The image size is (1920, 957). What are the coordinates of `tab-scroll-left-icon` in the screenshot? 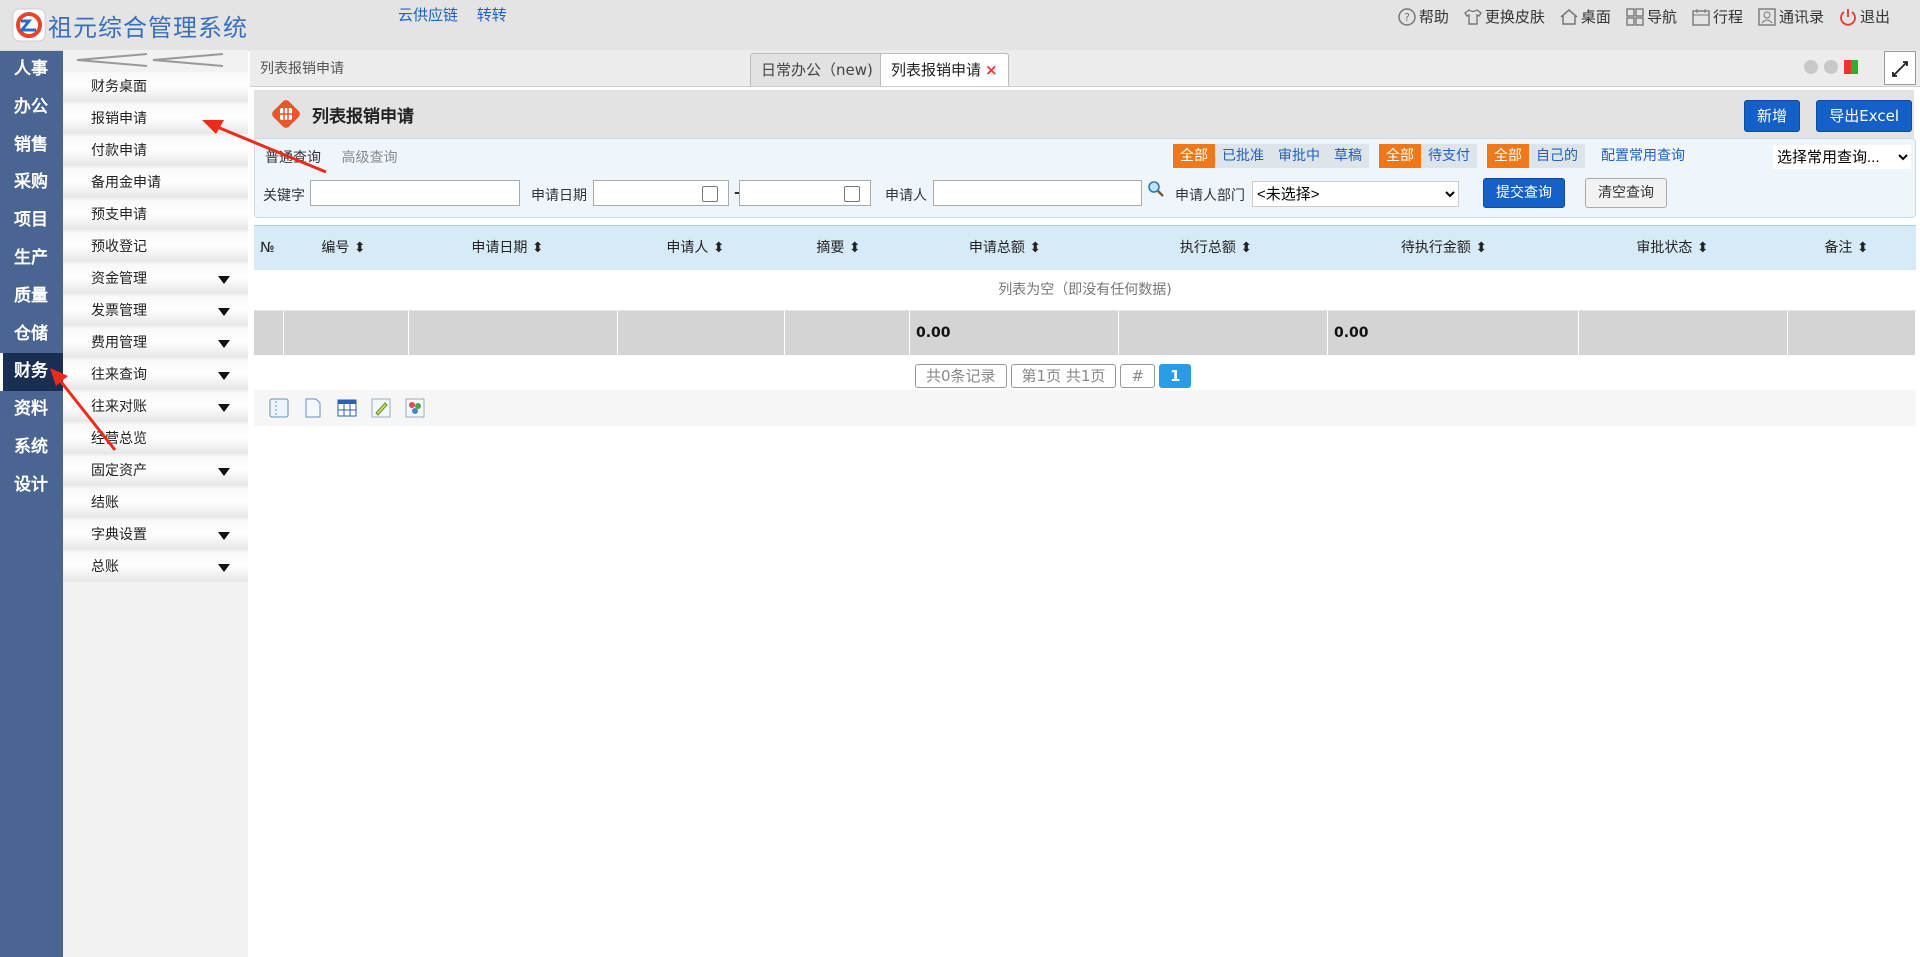 It's located at (1811, 67).